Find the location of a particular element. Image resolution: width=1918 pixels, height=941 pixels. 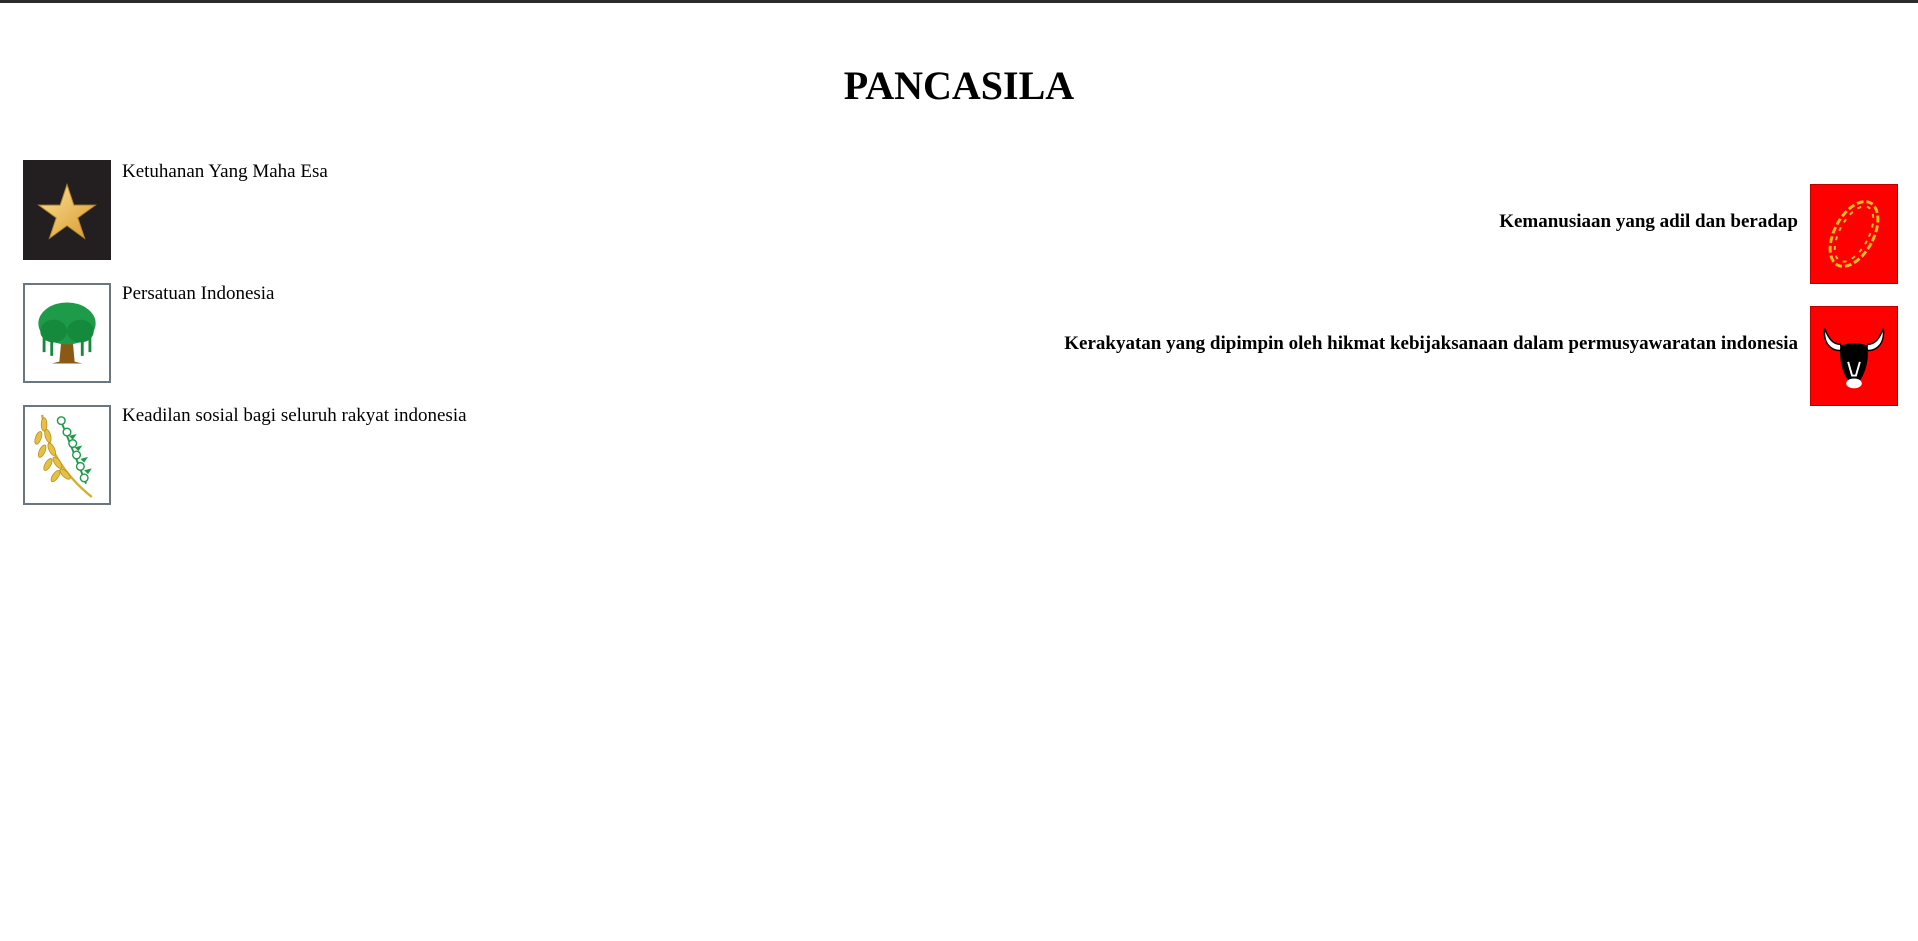

top-border is located at coordinates (959, 1).